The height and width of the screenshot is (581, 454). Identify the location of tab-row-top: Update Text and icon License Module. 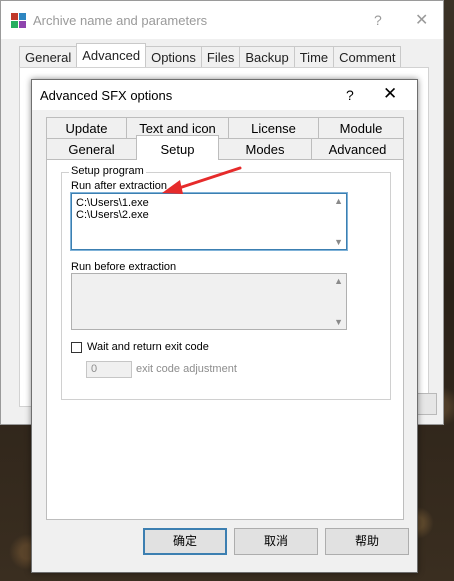
(225, 128).